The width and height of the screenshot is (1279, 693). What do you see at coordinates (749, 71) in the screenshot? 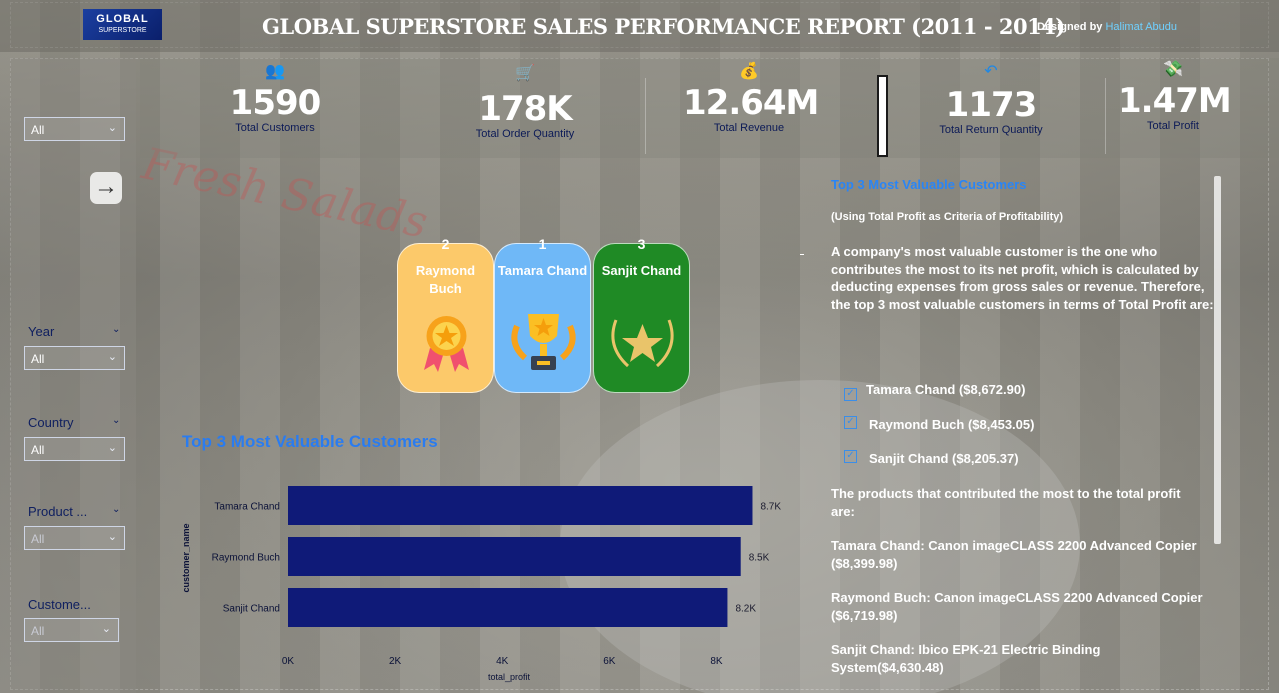
I see `money-icon: 💰` at bounding box center [749, 71].